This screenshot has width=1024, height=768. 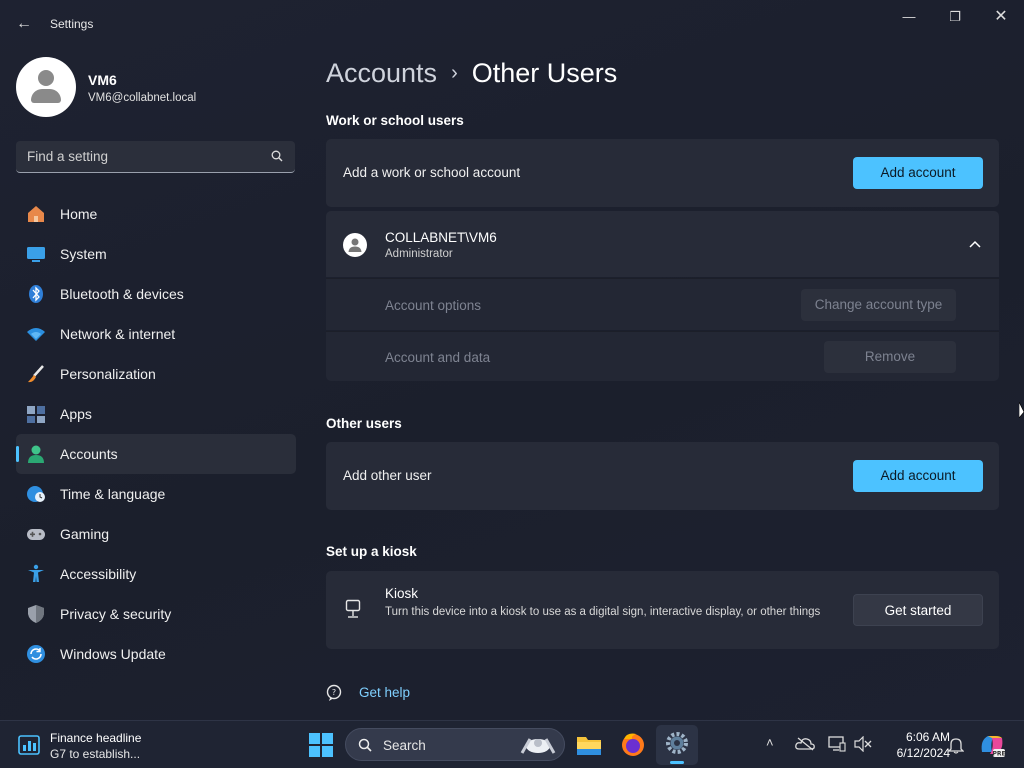 What do you see at coordinates (662, 304) in the screenshot?
I see `account-options-row: Account options Change account type` at bounding box center [662, 304].